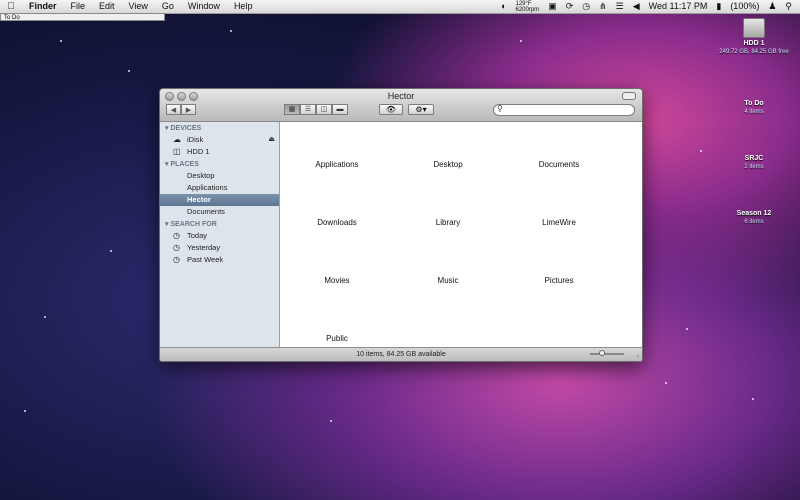 The width and height of the screenshot is (800, 500). Describe the element at coordinates (391, 109) in the screenshot. I see `quick-look-button: 👁` at that location.